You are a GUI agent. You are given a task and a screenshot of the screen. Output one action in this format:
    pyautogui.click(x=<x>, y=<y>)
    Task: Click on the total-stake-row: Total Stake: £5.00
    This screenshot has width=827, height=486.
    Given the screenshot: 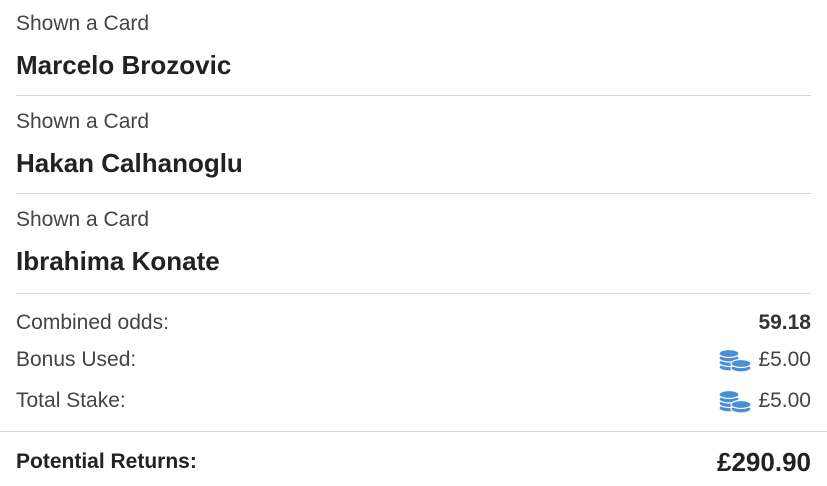 What is the action you would take?
    pyautogui.click(x=413, y=401)
    